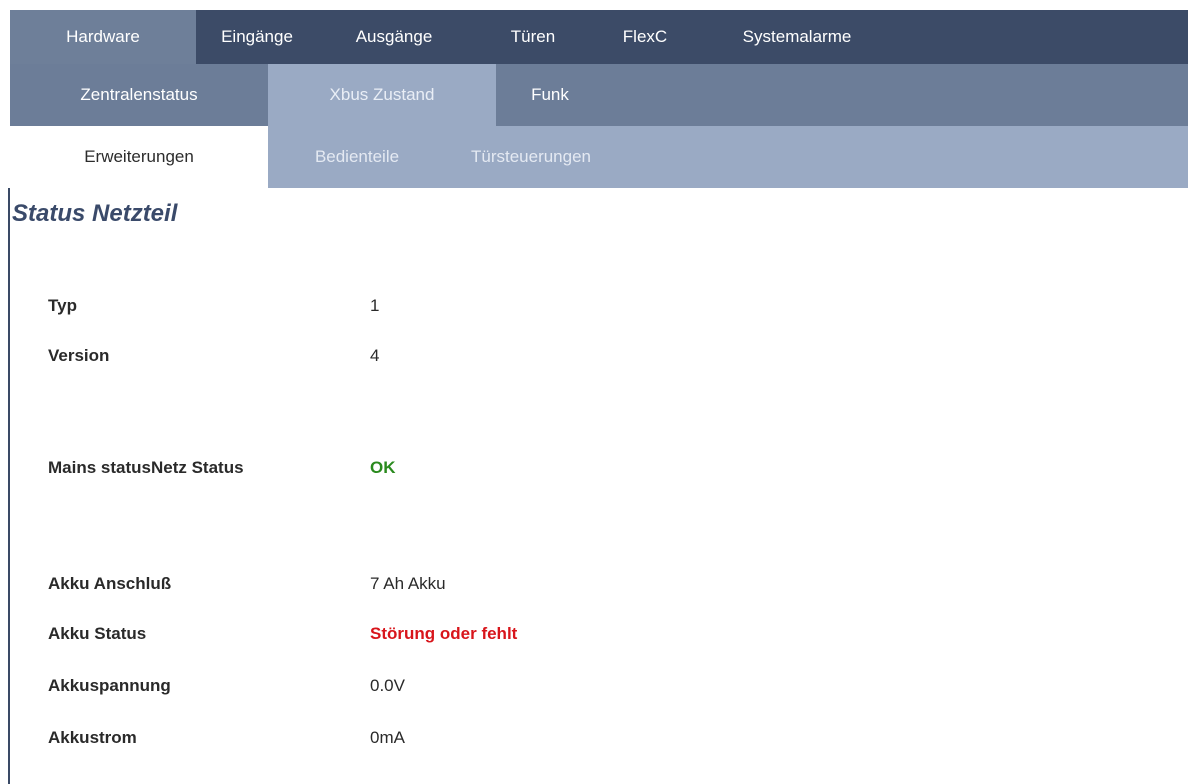  Describe the element at coordinates (375, 305) in the screenshot. I see `status-value: 1` at that location.